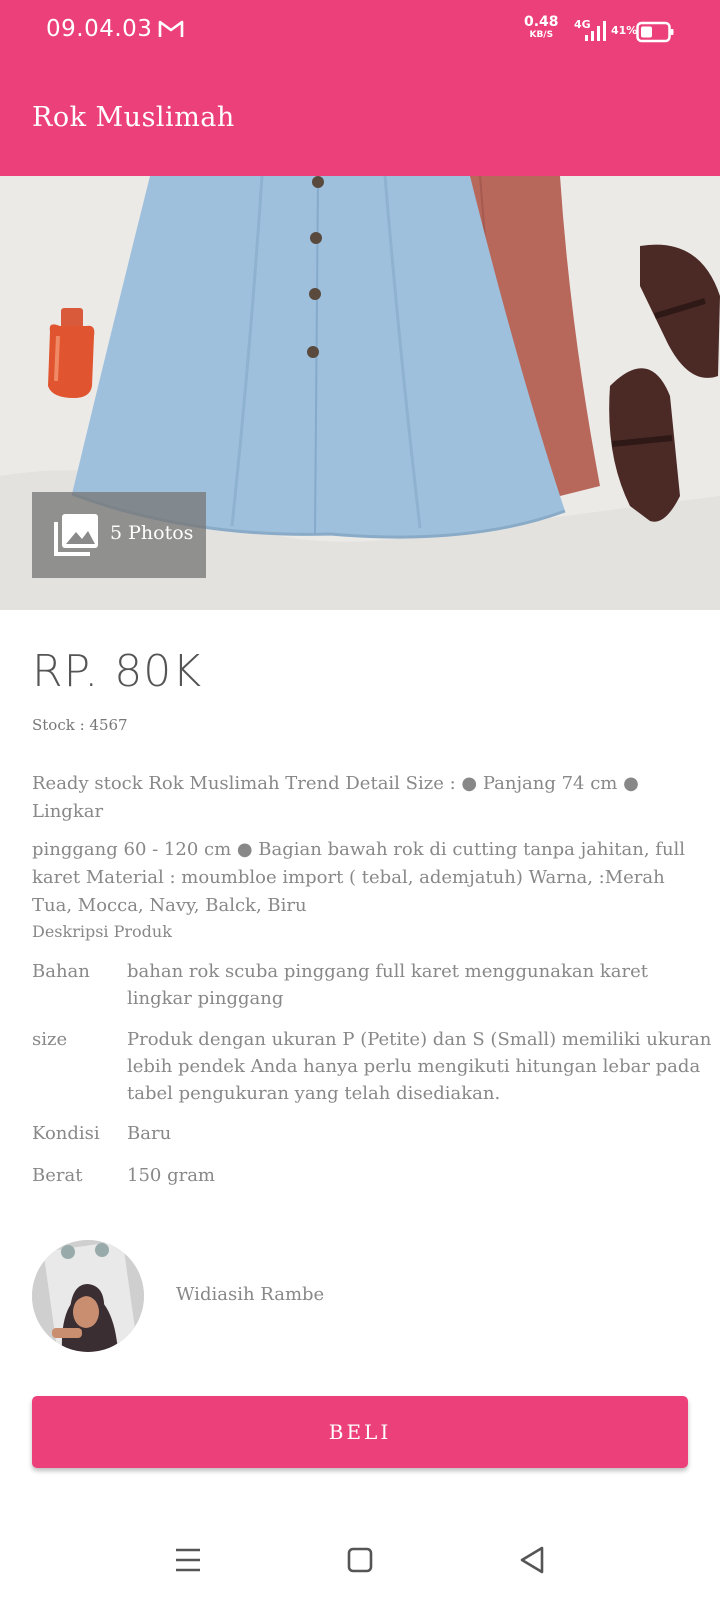  Describe the element at coordinates (50, 1039) in the screenshot. I see `spec-key: size` at that location.